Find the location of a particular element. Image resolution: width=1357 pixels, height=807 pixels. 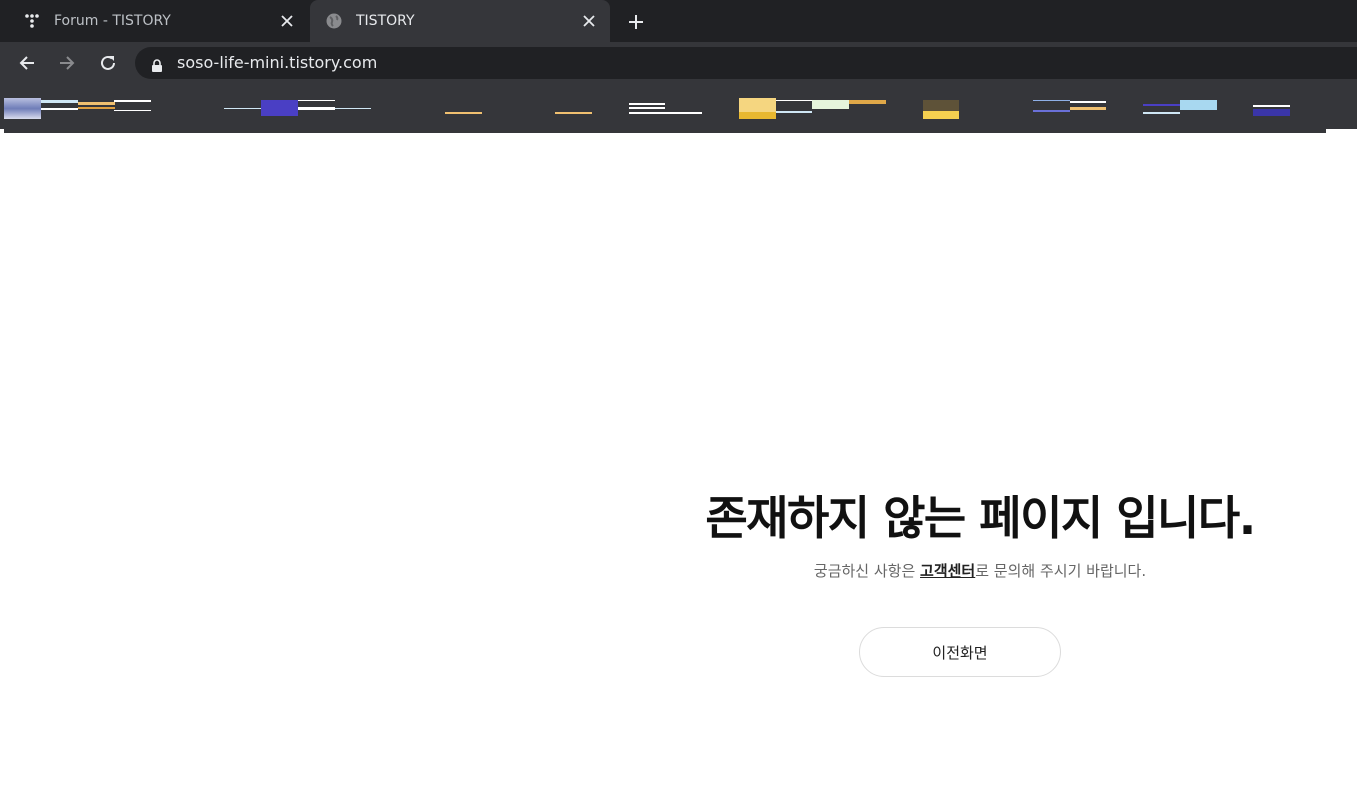

tab-title: TISTORY is located at coordinates (385, 21).